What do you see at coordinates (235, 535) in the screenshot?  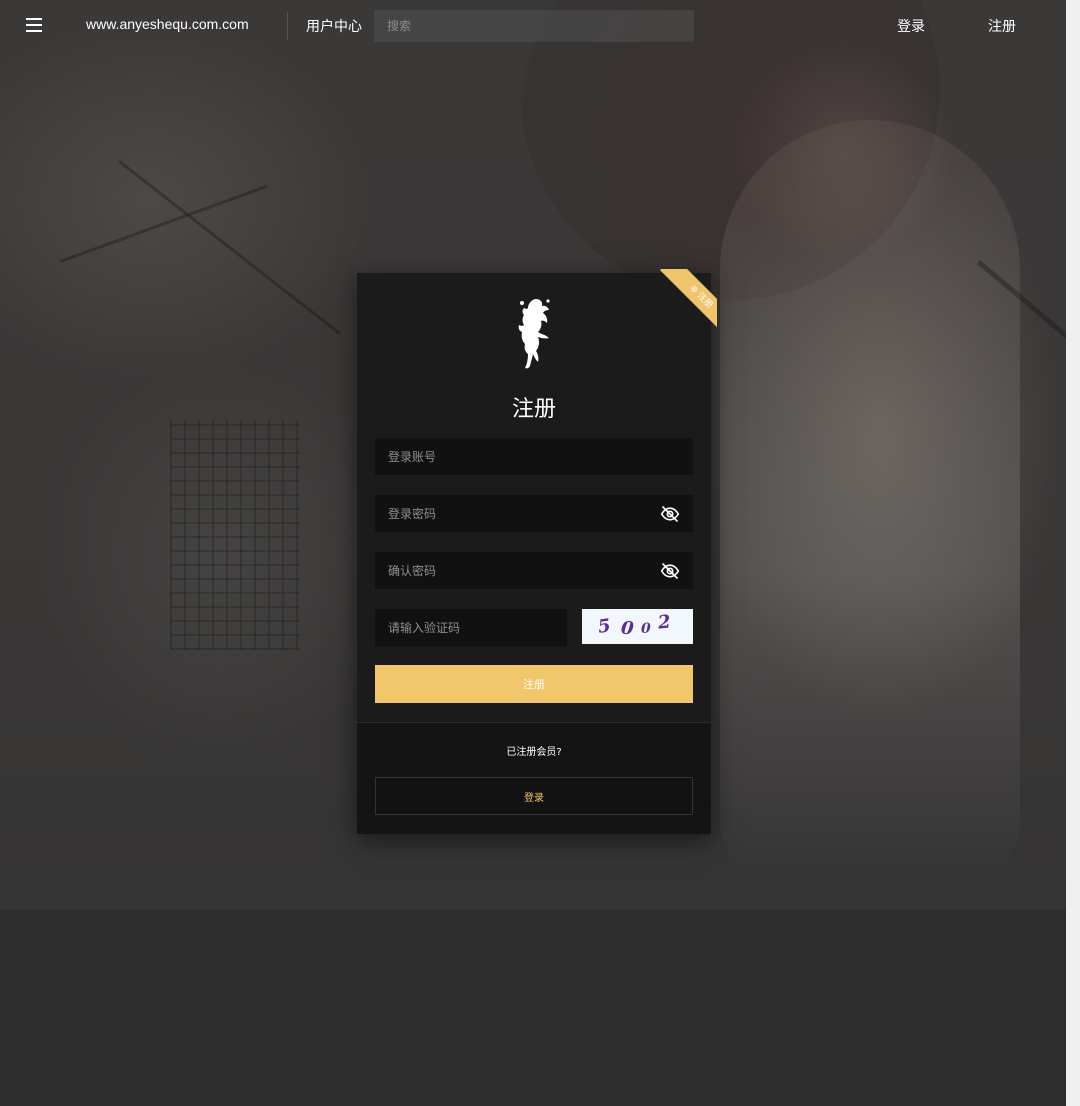 I see `lattice-art` at bounding box center [235, 535].